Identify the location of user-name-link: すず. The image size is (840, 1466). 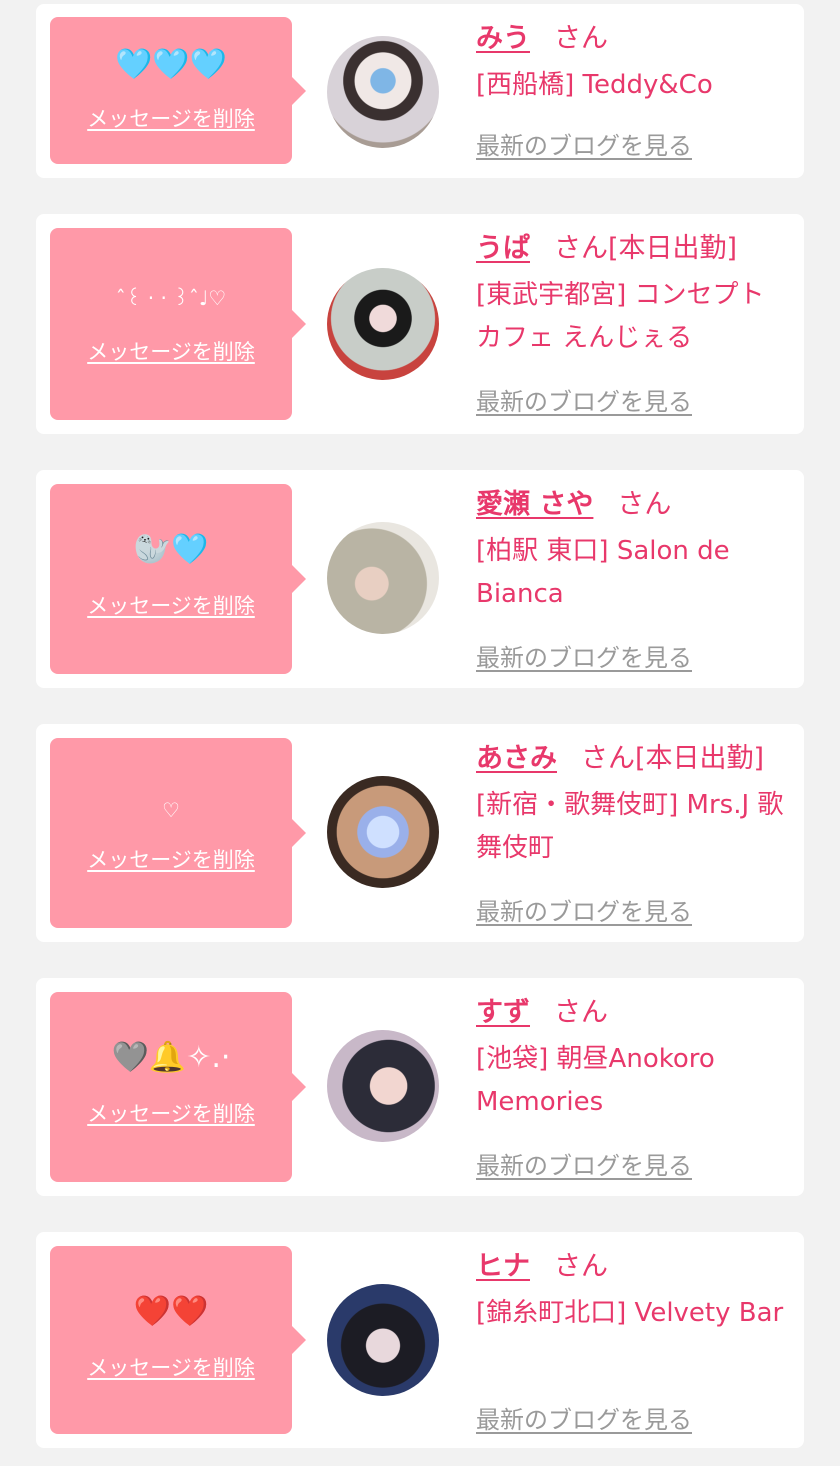
(503, 1012).